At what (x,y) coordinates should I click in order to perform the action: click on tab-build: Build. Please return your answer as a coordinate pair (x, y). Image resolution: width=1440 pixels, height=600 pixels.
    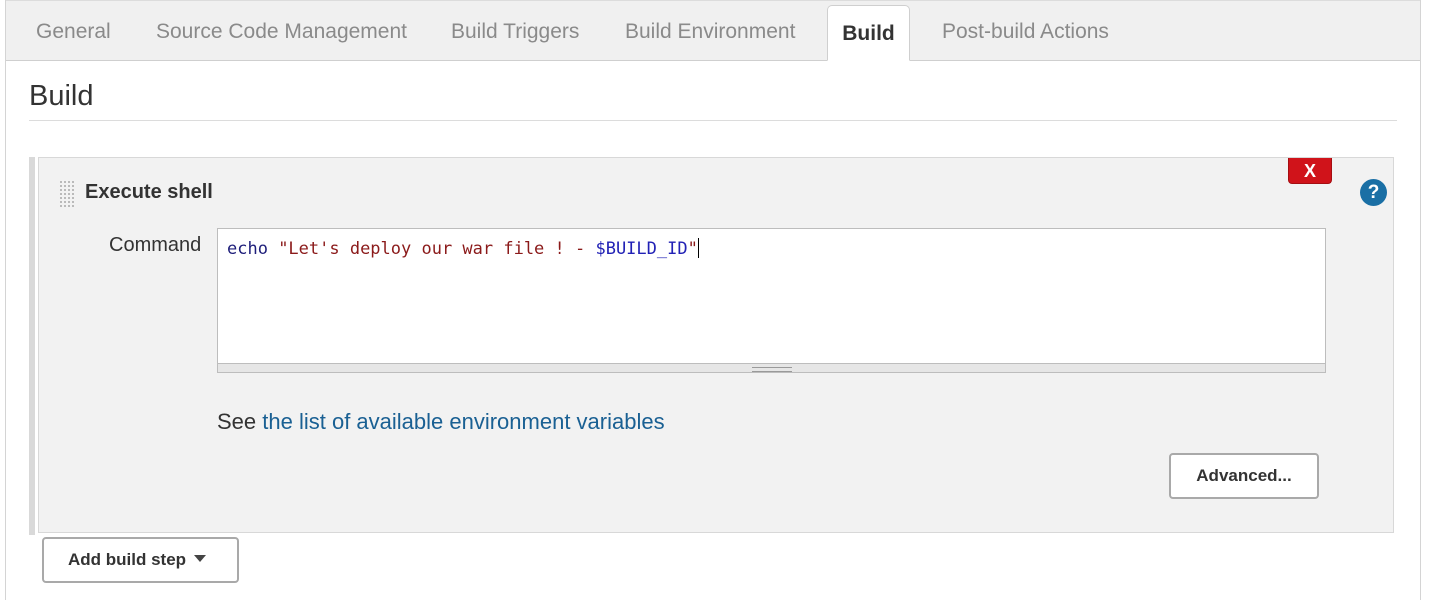
    Looking at the image, I should click on (868, 33).